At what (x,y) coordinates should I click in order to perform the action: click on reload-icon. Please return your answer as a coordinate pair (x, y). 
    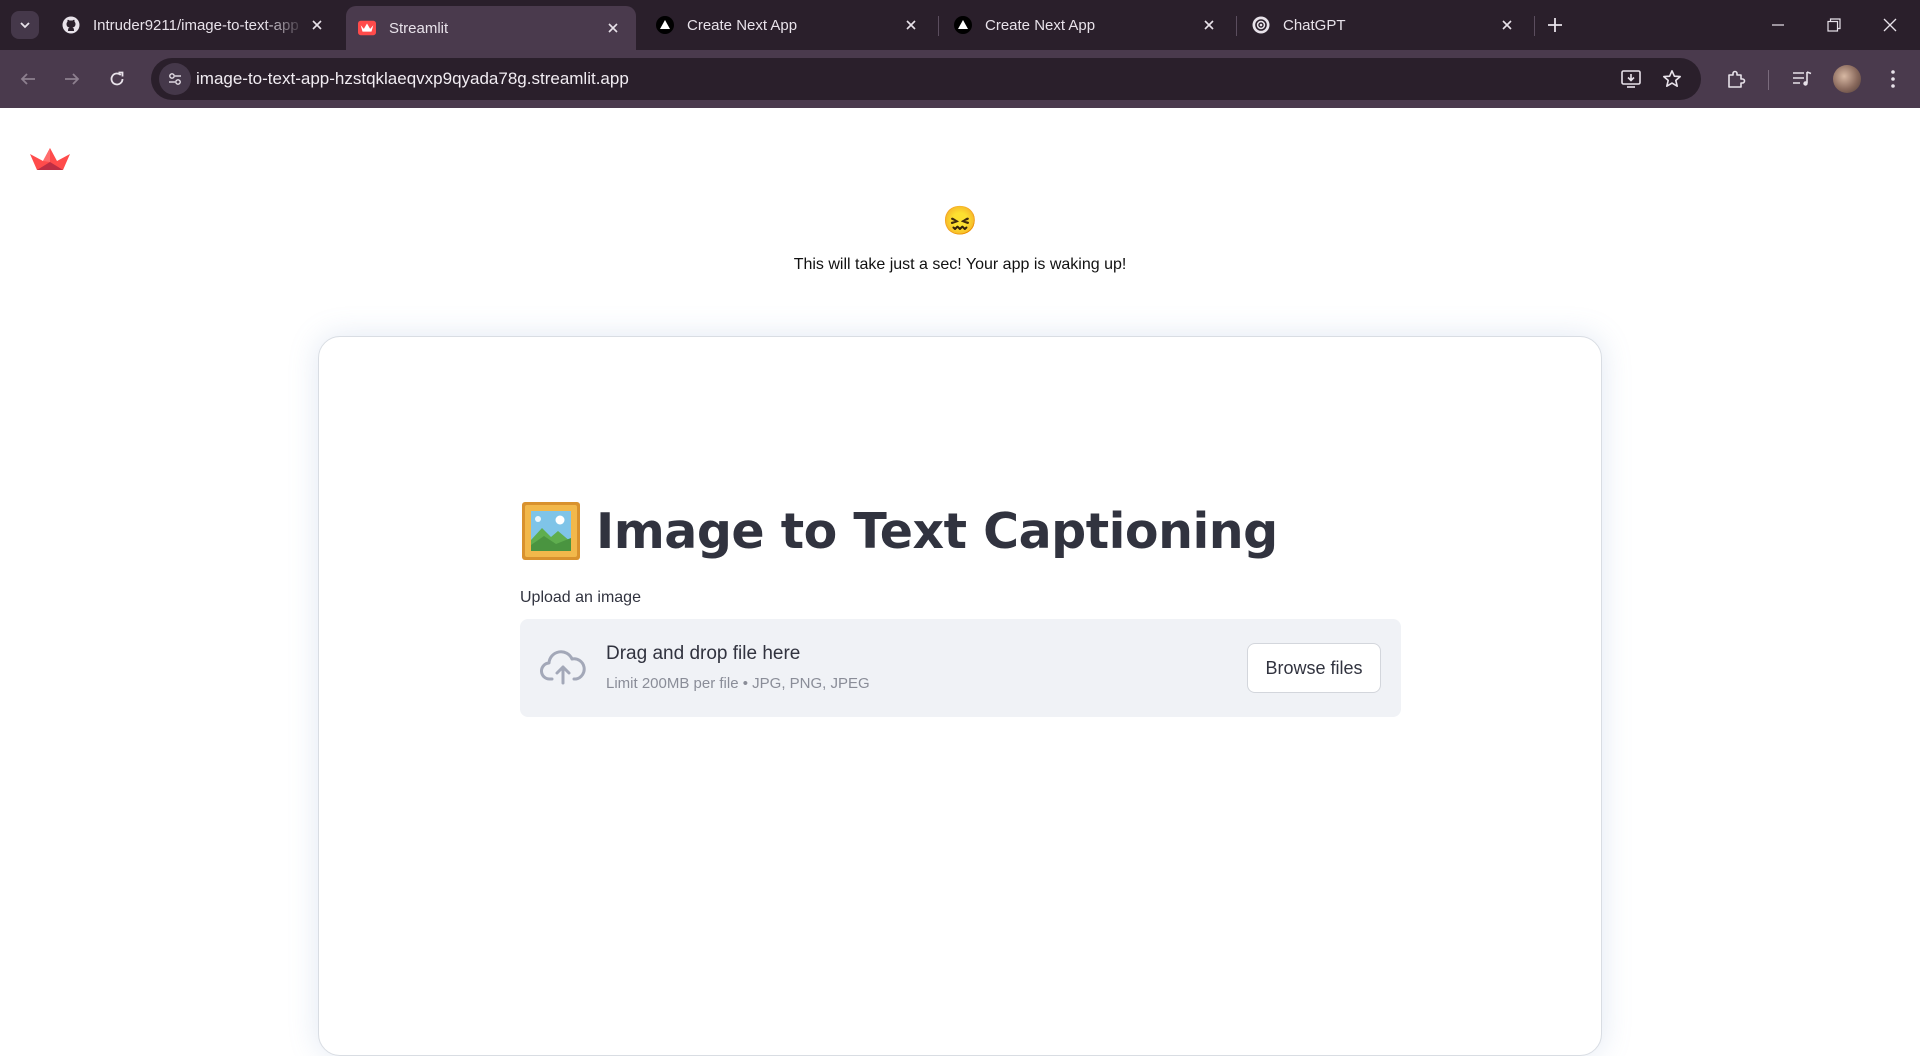
    Looking at the image, I should click on (117, 78).